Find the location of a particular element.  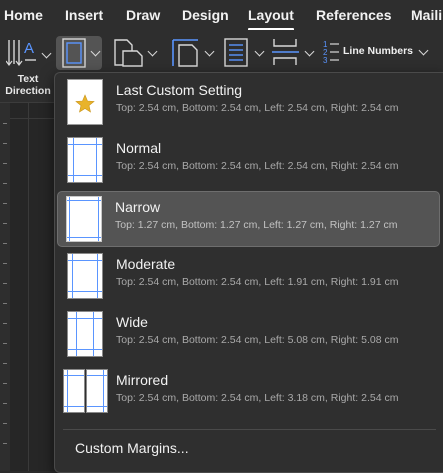

columns-button is located at coordinates (245, 54).